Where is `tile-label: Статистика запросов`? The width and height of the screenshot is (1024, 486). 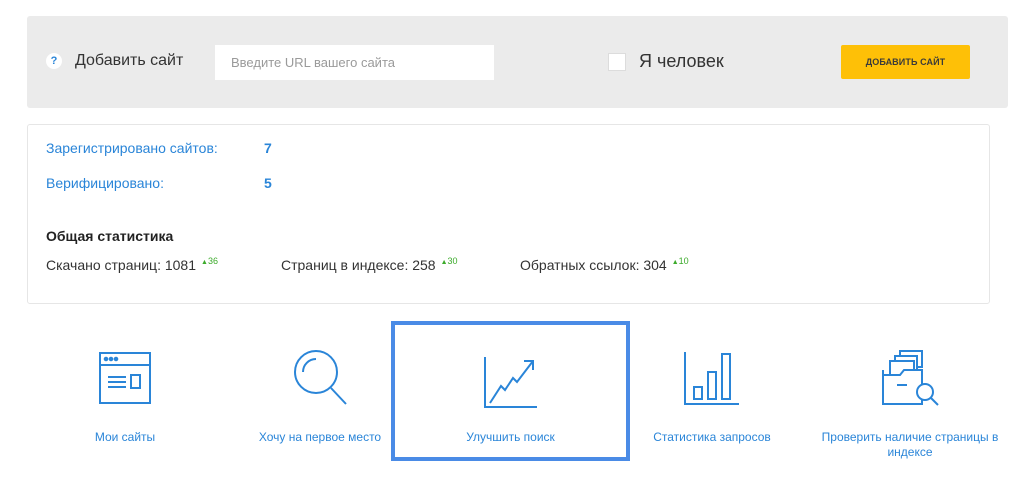 tile-label: Статистика запросов is located at coordinates (712, 437).